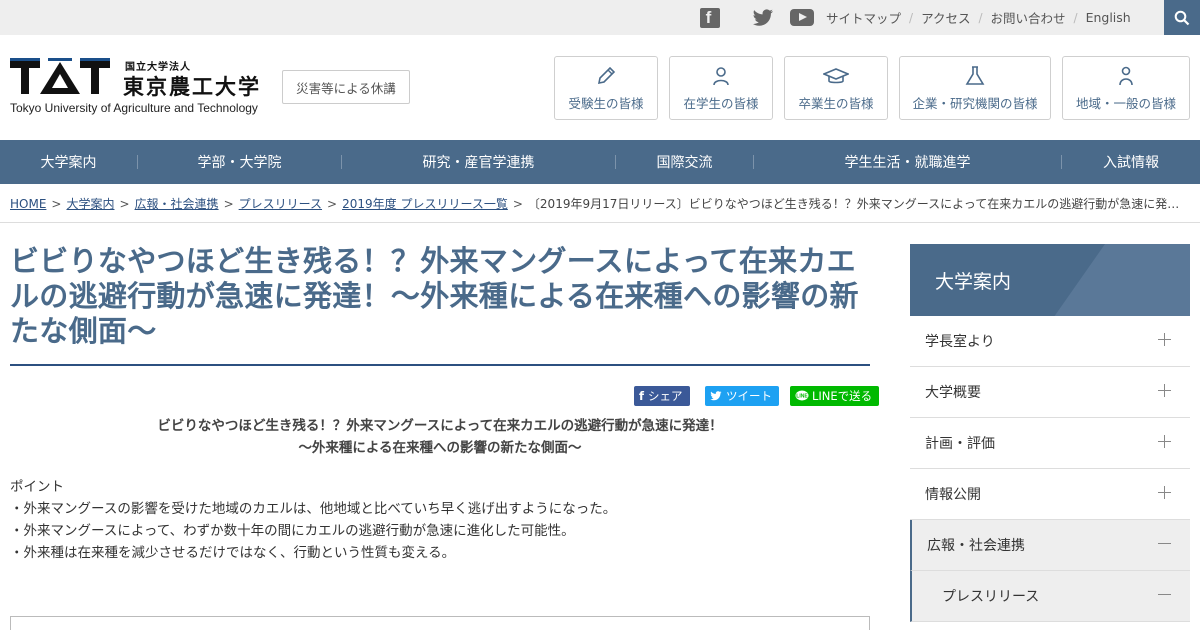 The width and height of the screenshot is (1200, 630). I want to click on breadcrumb-about: 大学案内, so click(90, 204).